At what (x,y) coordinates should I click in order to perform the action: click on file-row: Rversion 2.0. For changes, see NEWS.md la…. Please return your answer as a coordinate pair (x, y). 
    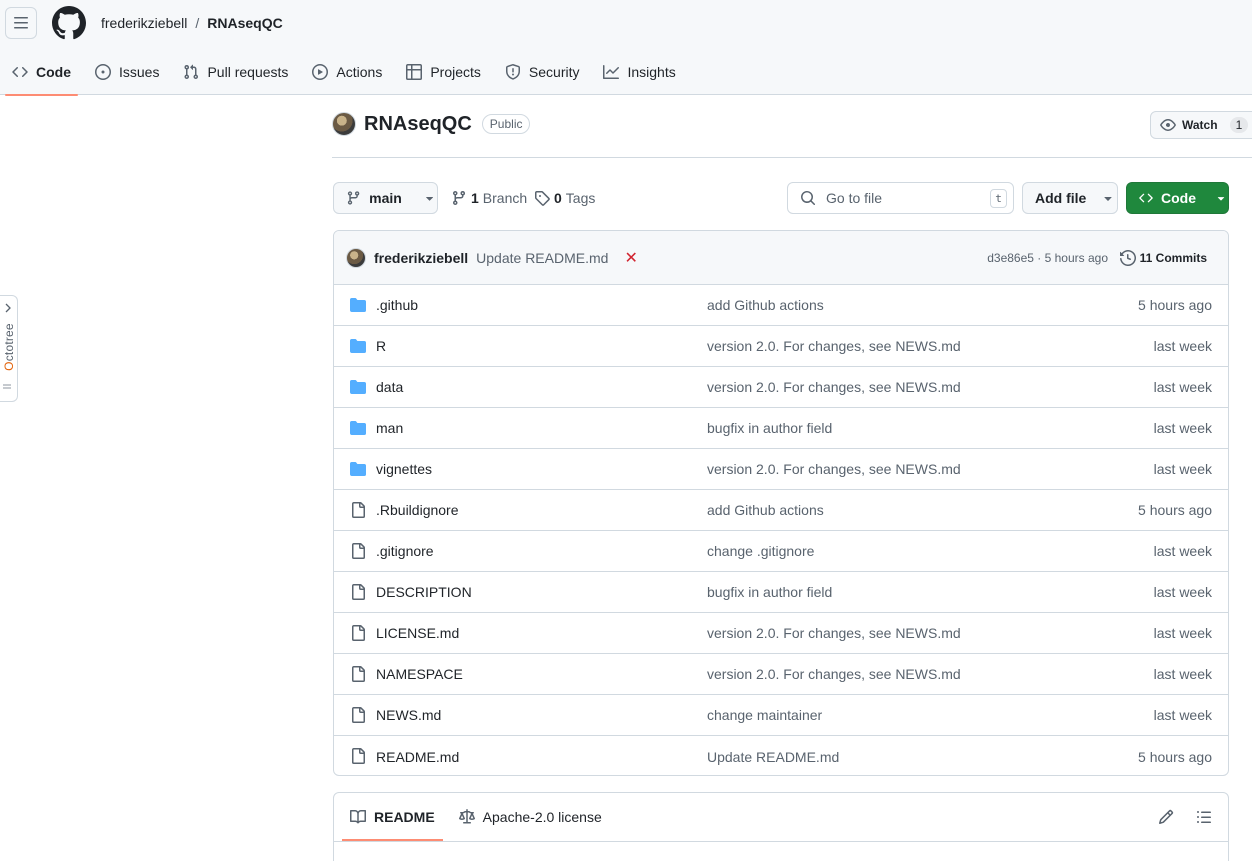
    Looking at the image, I should click on (781, 346).